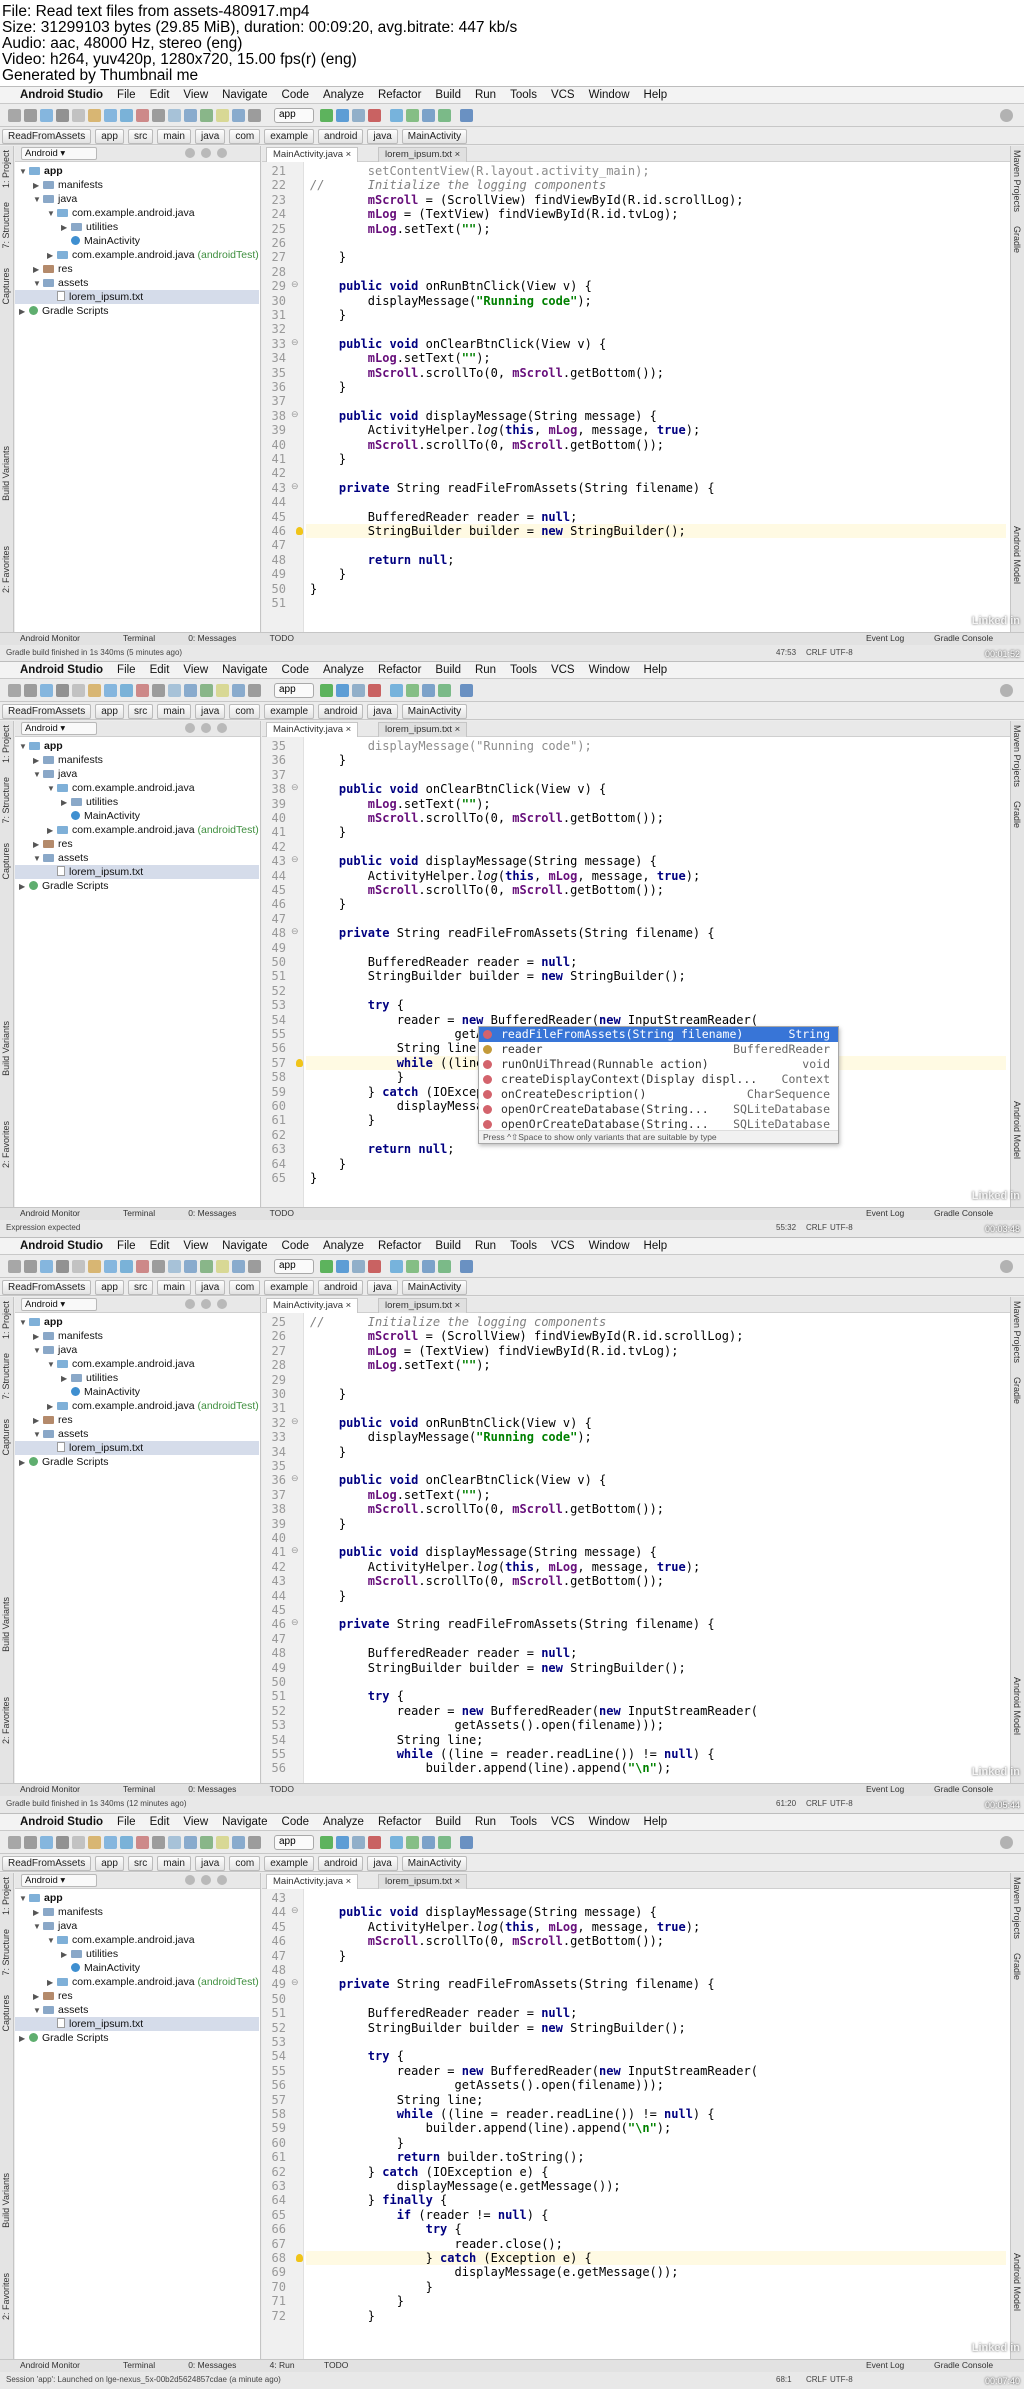 The height and width of the screenshot is (2389, 1024). I want to click on tool-window-androidmonitor: Android Monitor, so click(50, 1789).